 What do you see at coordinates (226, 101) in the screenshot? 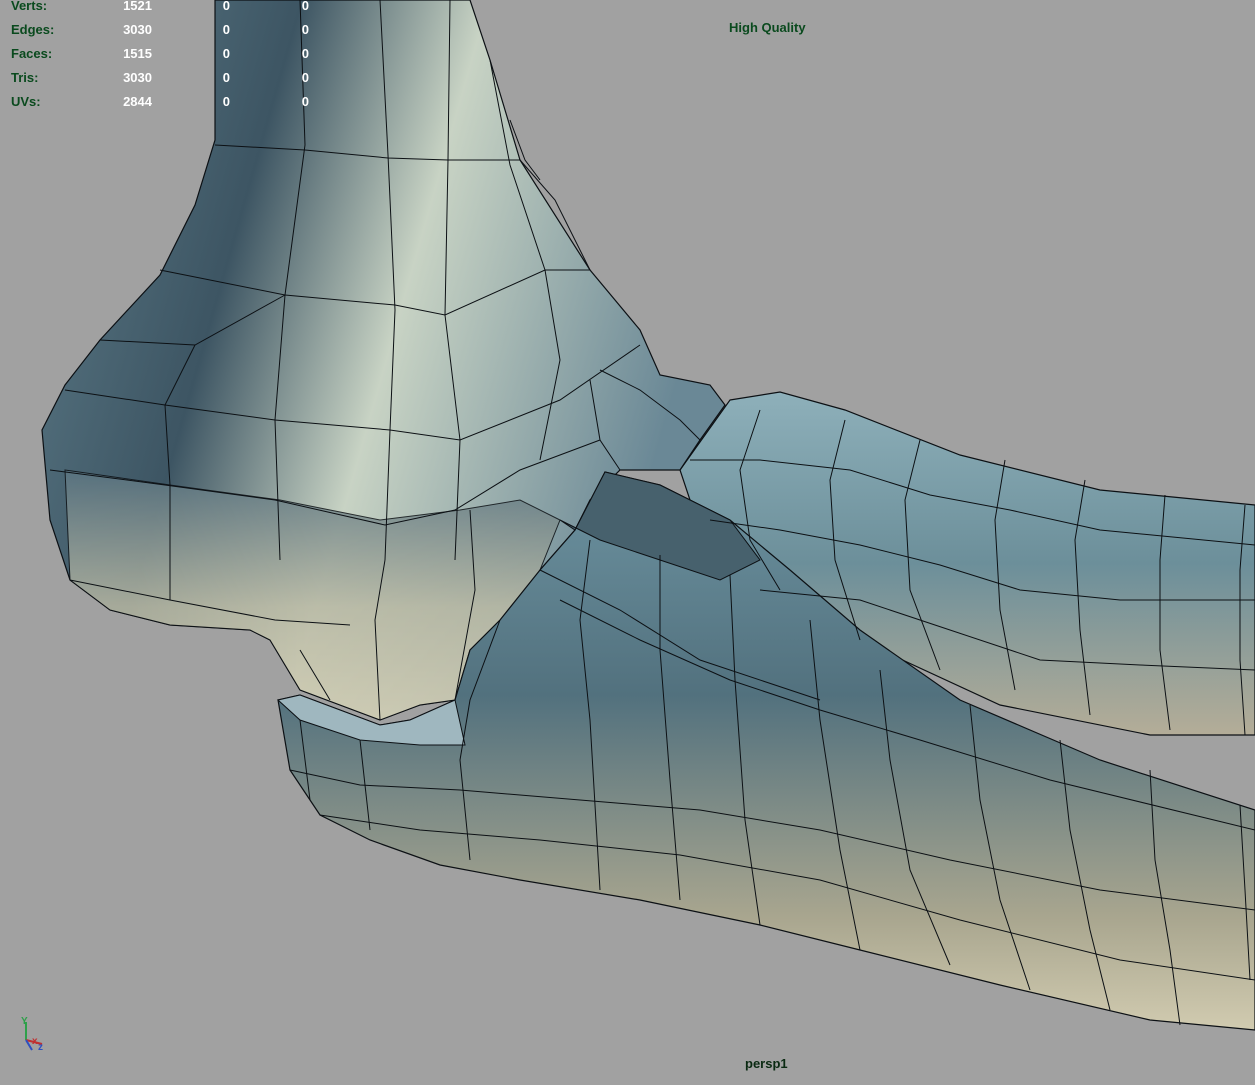
I see `hud-uvs-selected: 0` at bounding box center [226, 101].